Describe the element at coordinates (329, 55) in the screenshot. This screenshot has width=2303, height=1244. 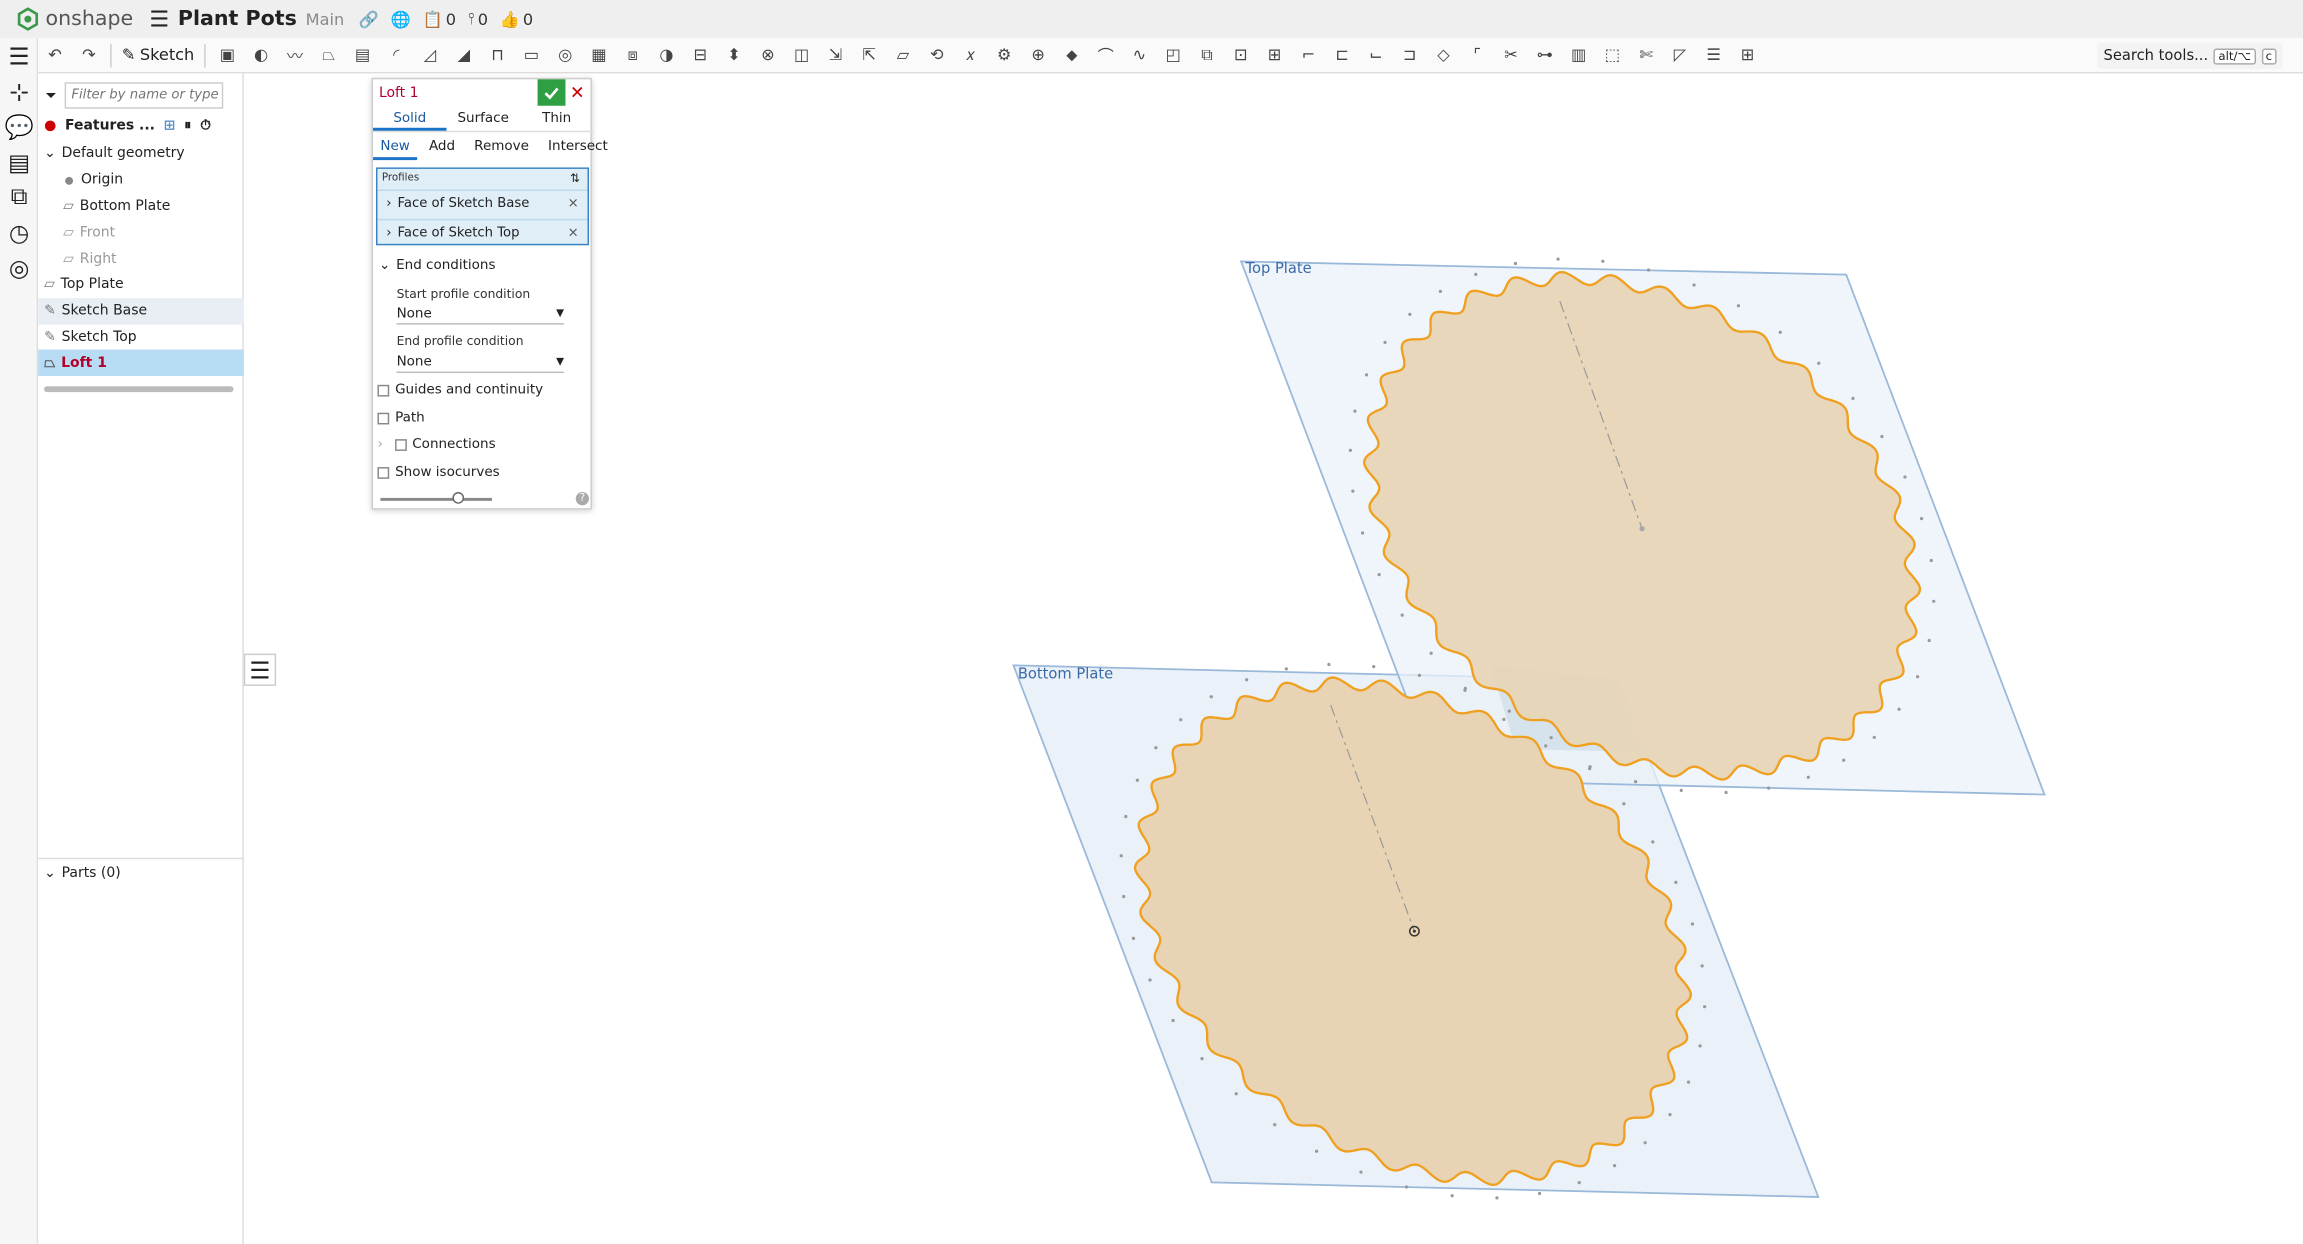
I see `loft-icon: ⏢` at that location.